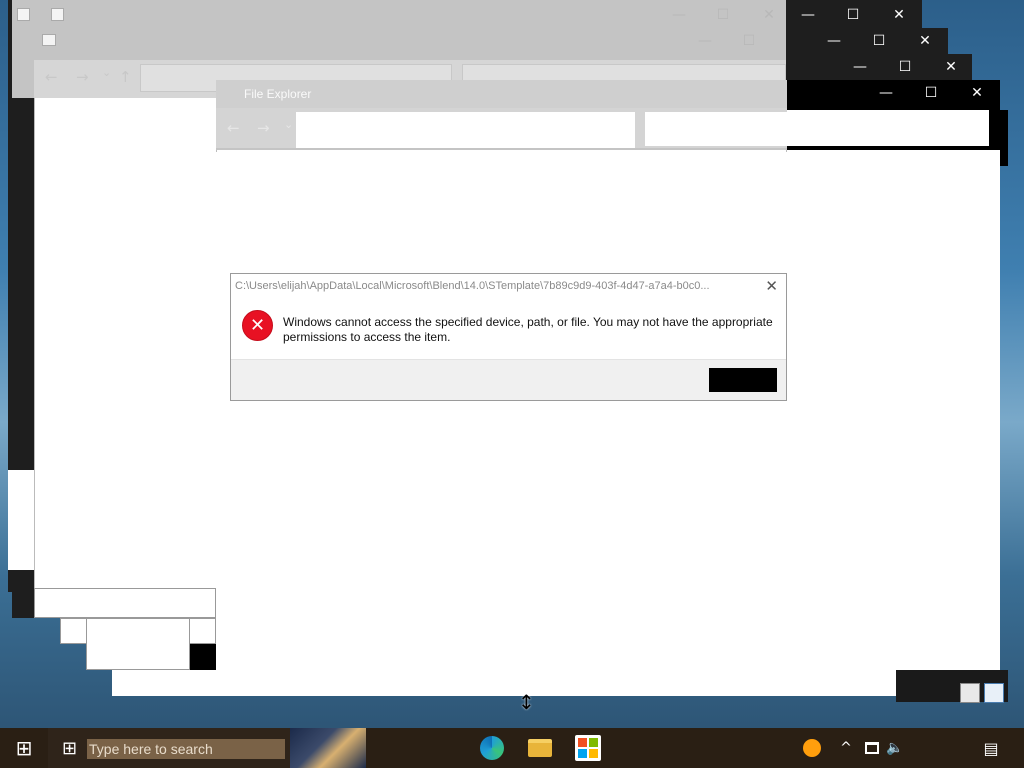  Describe the element at coordinates (106, 72) in the screenshot. I see `ghost-recent-button: ⌄` at that location.